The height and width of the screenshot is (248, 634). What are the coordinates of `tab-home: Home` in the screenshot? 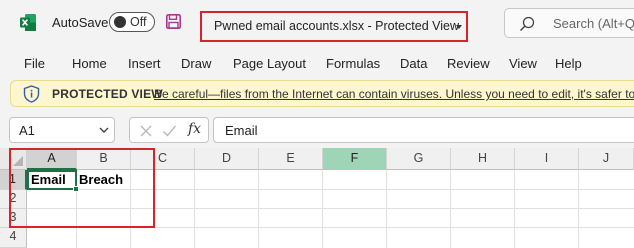 It's located at (89, 63).